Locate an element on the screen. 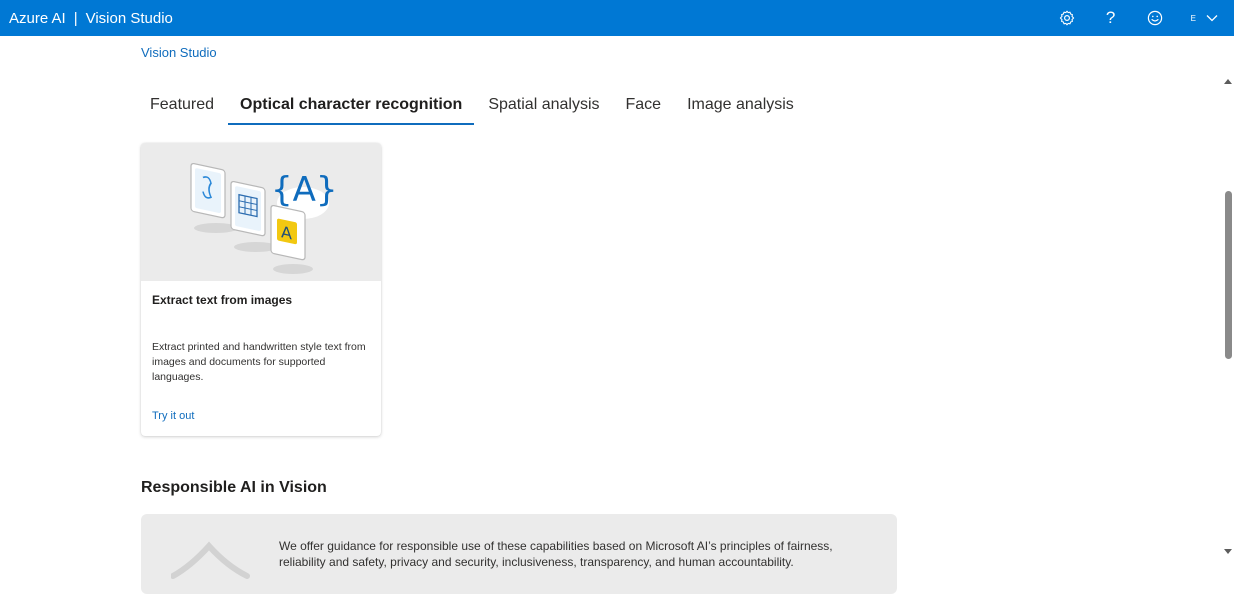 The width and height of the screenshot is (1234, 594). tab-spatial-analysis: Spatial analysis is located at coordinates (543, 108).